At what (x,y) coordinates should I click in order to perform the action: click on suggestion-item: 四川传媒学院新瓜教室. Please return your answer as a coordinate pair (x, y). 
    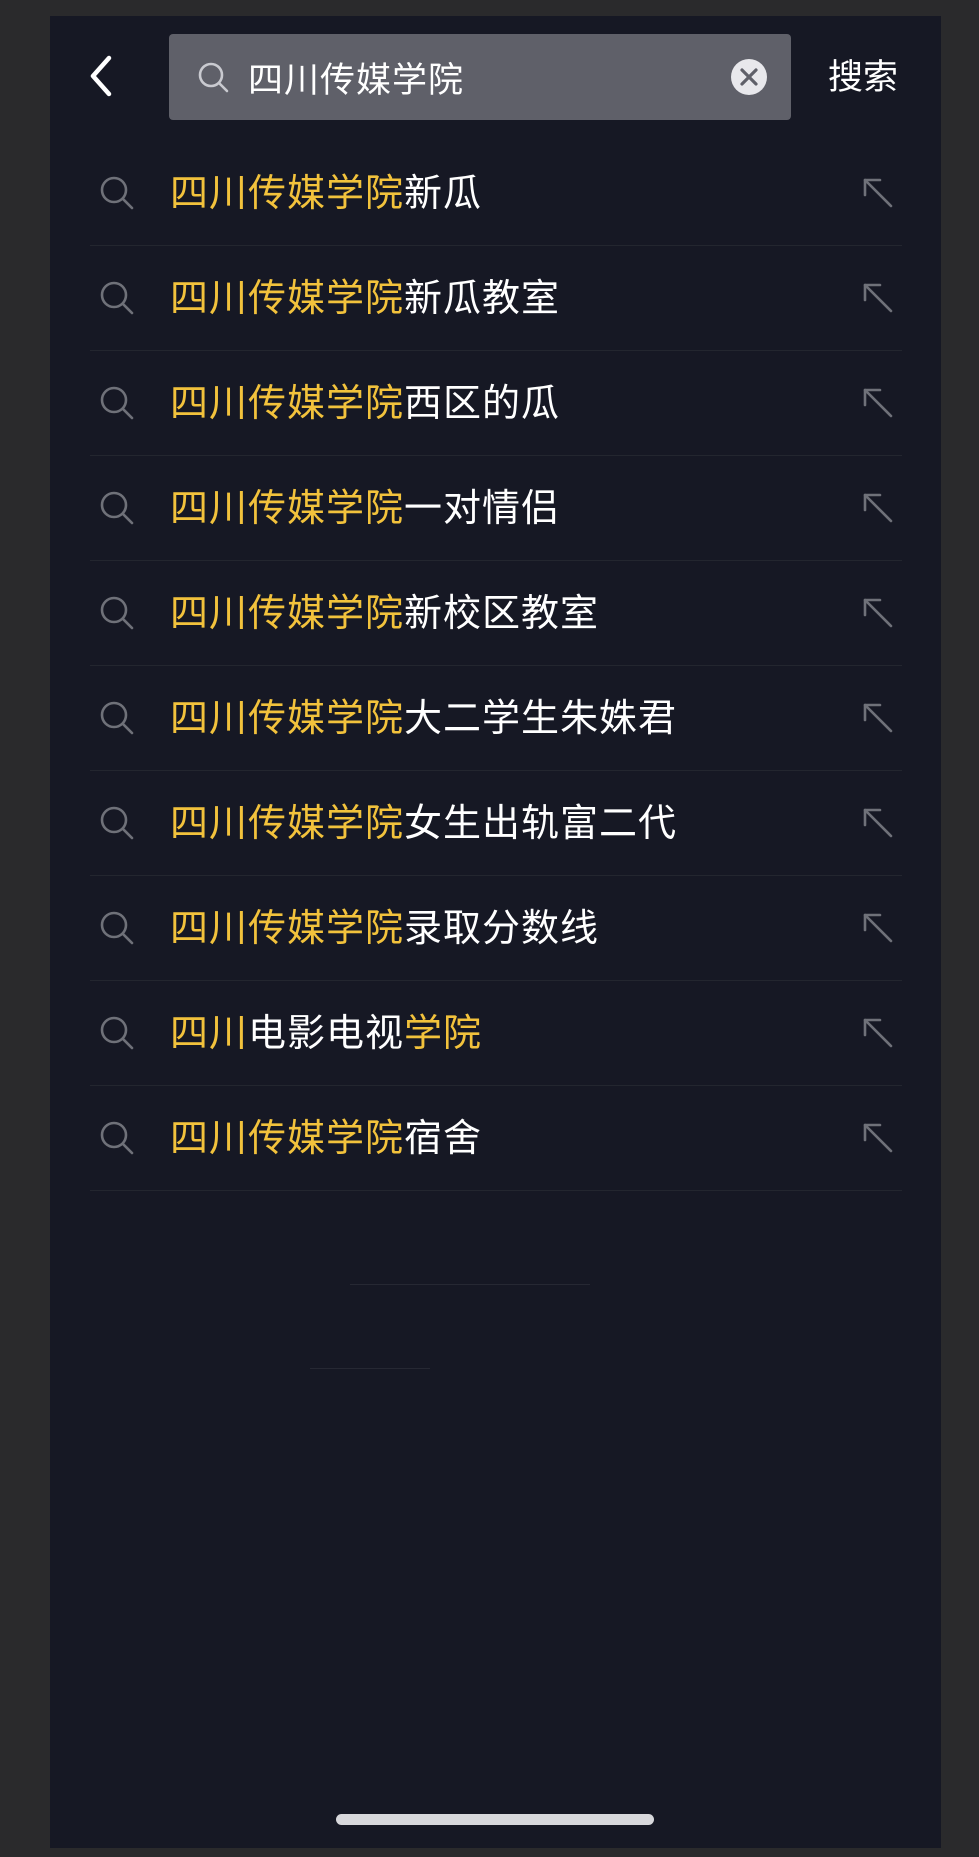
    Looking at the image, I should click on (496, 298).